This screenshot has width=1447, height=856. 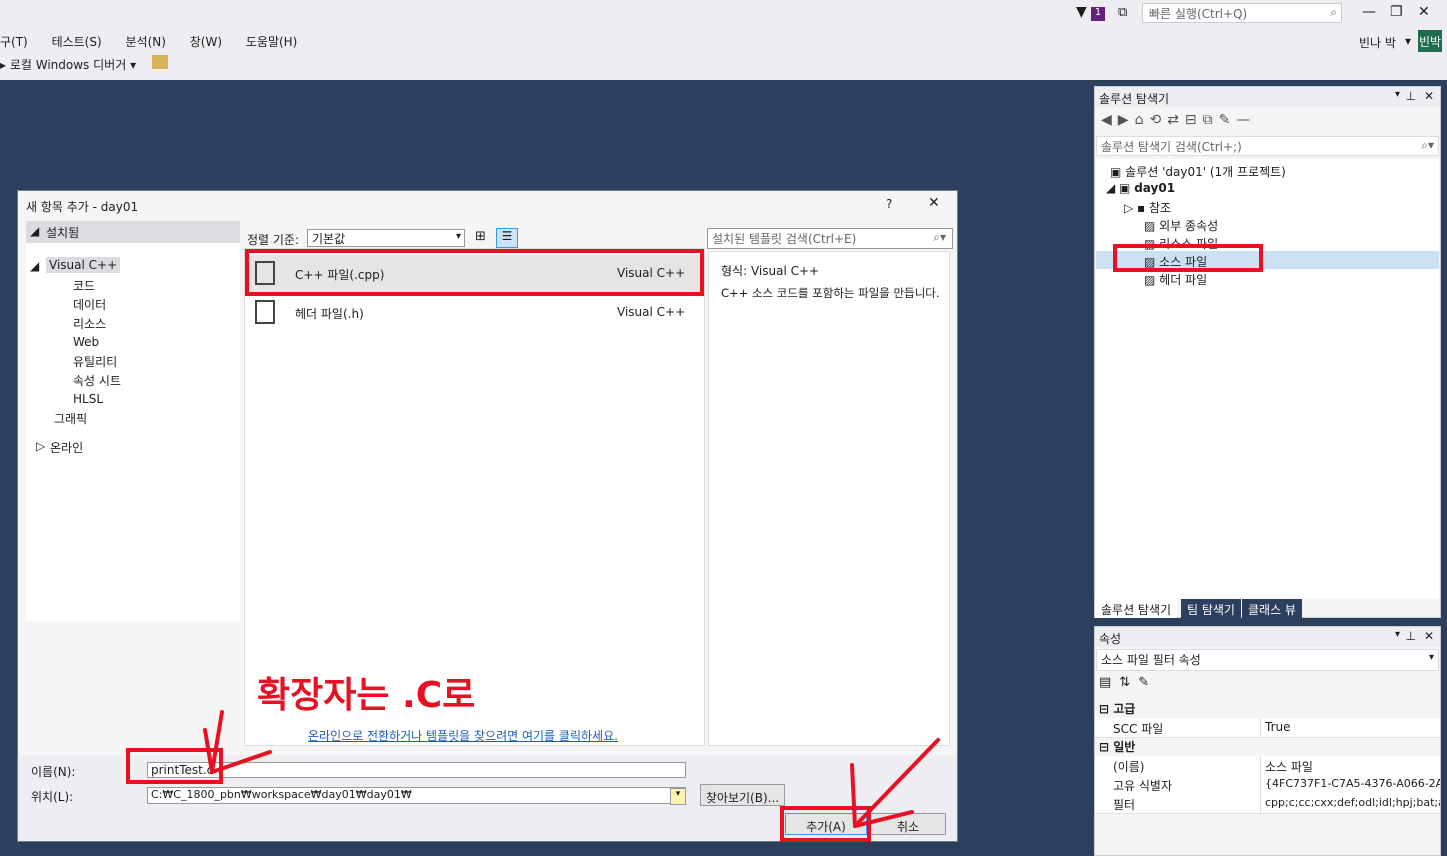 I want to click on property-value: {4FC737F1-C7A5-4376-A066-2A32D752A2FF}, so click(x=1352, y=783).